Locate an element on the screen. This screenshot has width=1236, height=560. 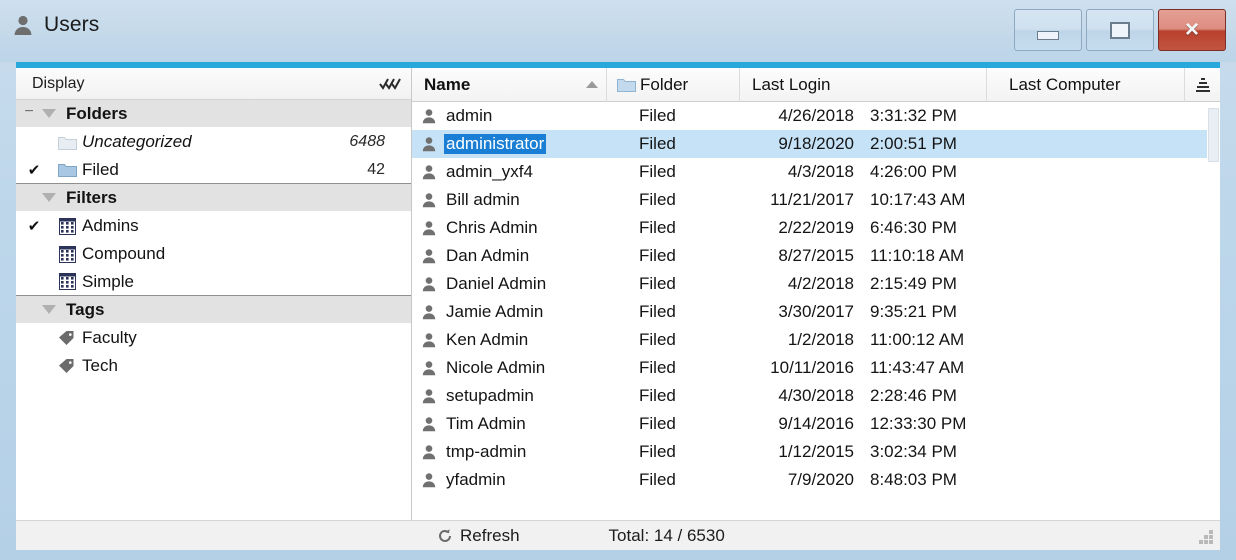
column-header-last-computer: Last Computer is located at coordinates (1086, 85).